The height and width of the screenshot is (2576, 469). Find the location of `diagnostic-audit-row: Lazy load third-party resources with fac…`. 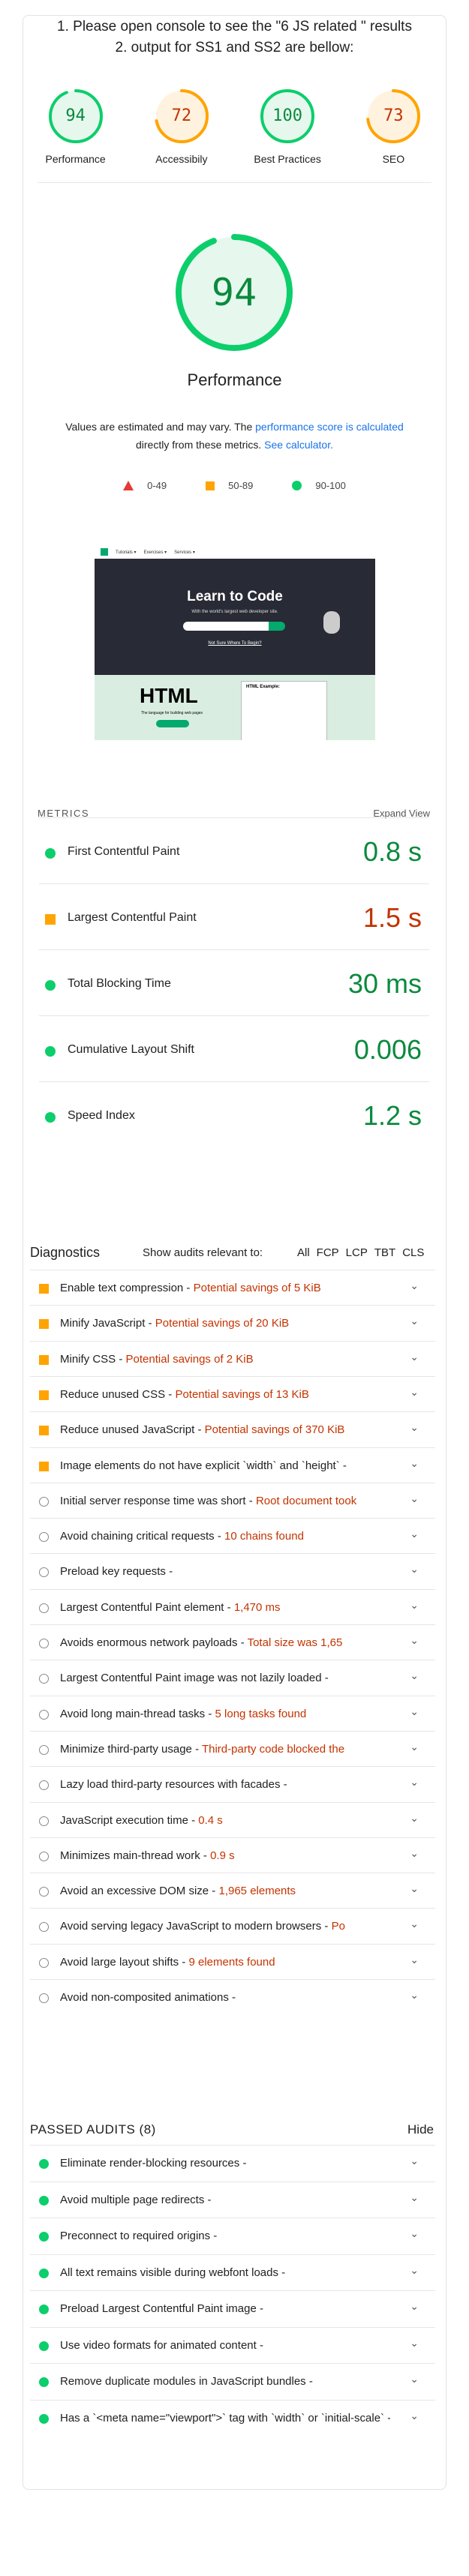

diagnostic-audit-row: Lazy load third-party resources with fac… is located at coordinates (232, 1785).